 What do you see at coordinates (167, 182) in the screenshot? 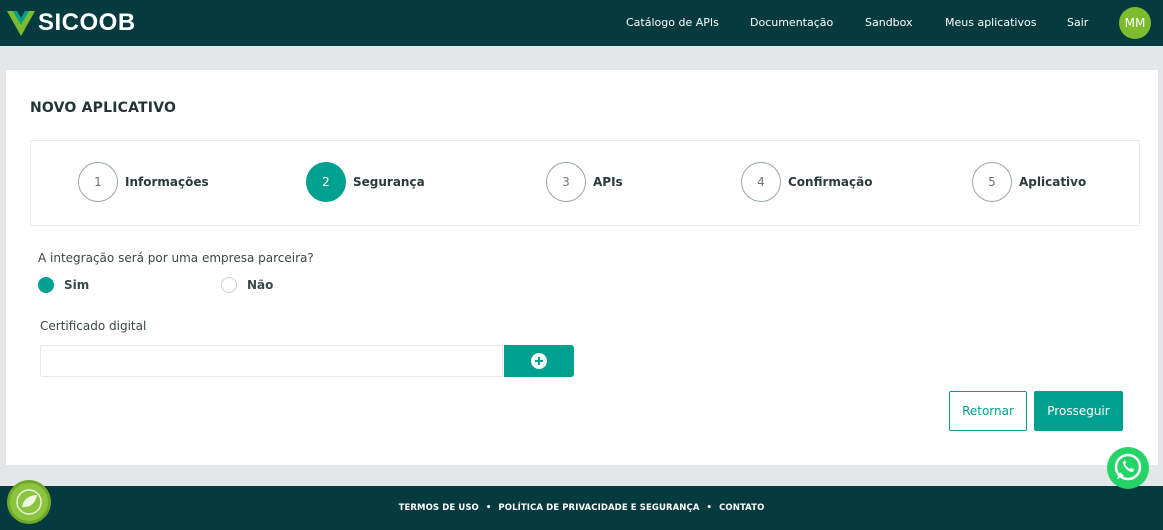
I see `step-label: Informações` at bounding box center [167, 182].